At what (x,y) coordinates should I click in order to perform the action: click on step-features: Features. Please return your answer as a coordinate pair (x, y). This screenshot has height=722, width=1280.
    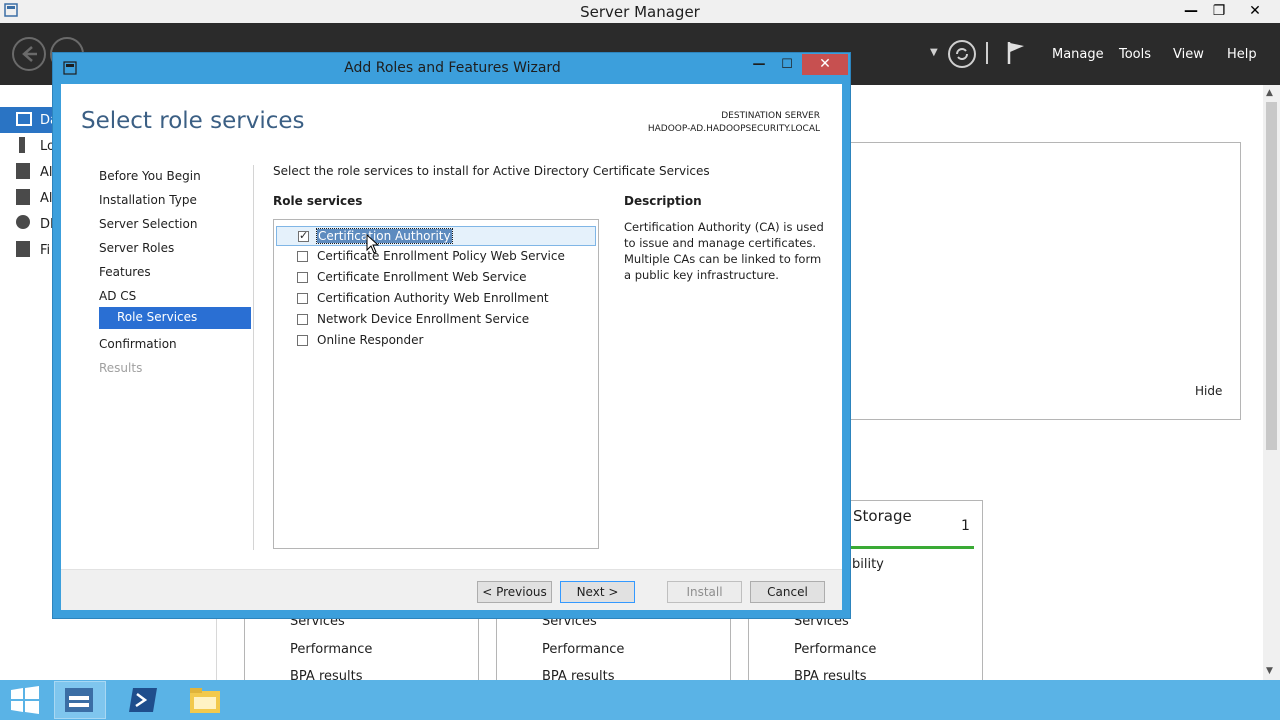
    Looking at the image, I should click on (125, 272).